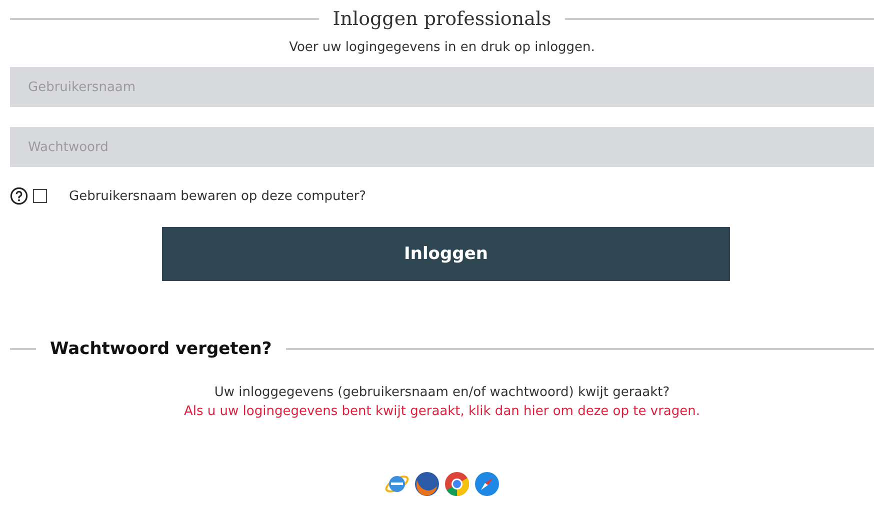 The height and width of the screenshot is (522, 874). I want to click on username-field: Gebruikersnaam, so click(442, 87).